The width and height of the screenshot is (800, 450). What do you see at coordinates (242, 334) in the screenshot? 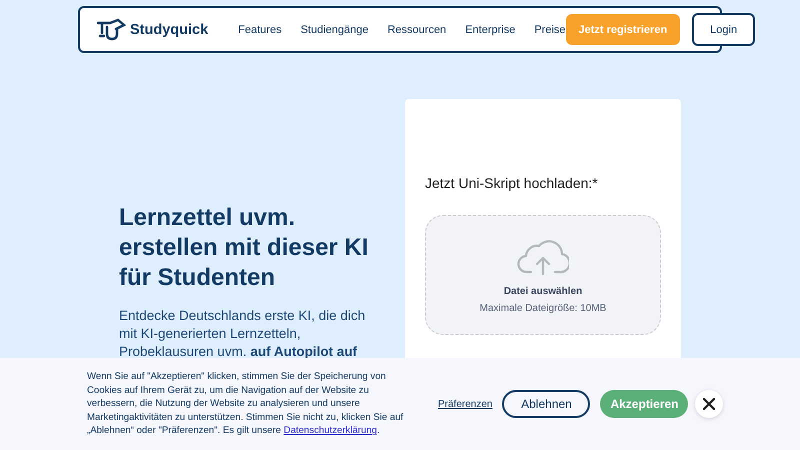
I see `hero-text: Entdecke Deutschlands erste KI, die dich mit KI-generierten Lernzetteln, Probeklausuren uvm. auf Autopilot auf` at bounding box center [242, 334].